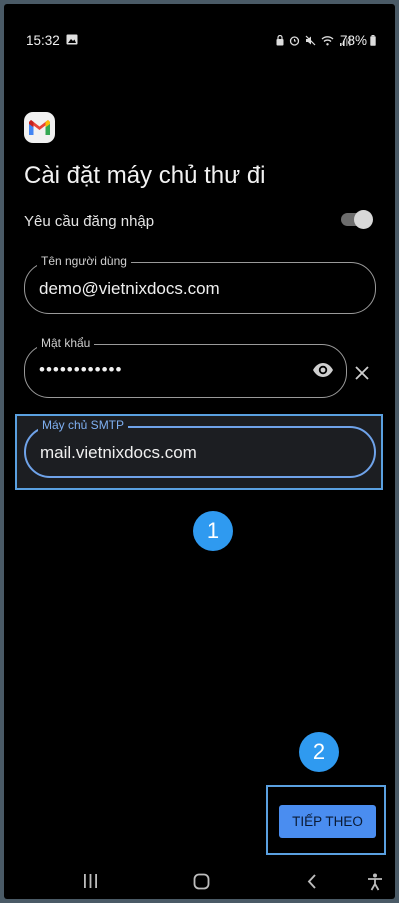 The height and width of the screenshot is (903, 399). What do you see at coordinates (323, 370) in the screenshot?
I see `eye-icon` at bounding box center [323, 370].